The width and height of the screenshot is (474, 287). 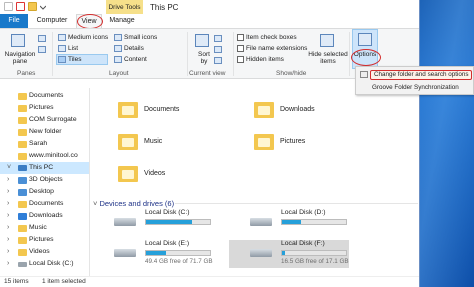 I want to click on item-check-boxes-toggle: Item check boxes, so click(x=267, y=37).